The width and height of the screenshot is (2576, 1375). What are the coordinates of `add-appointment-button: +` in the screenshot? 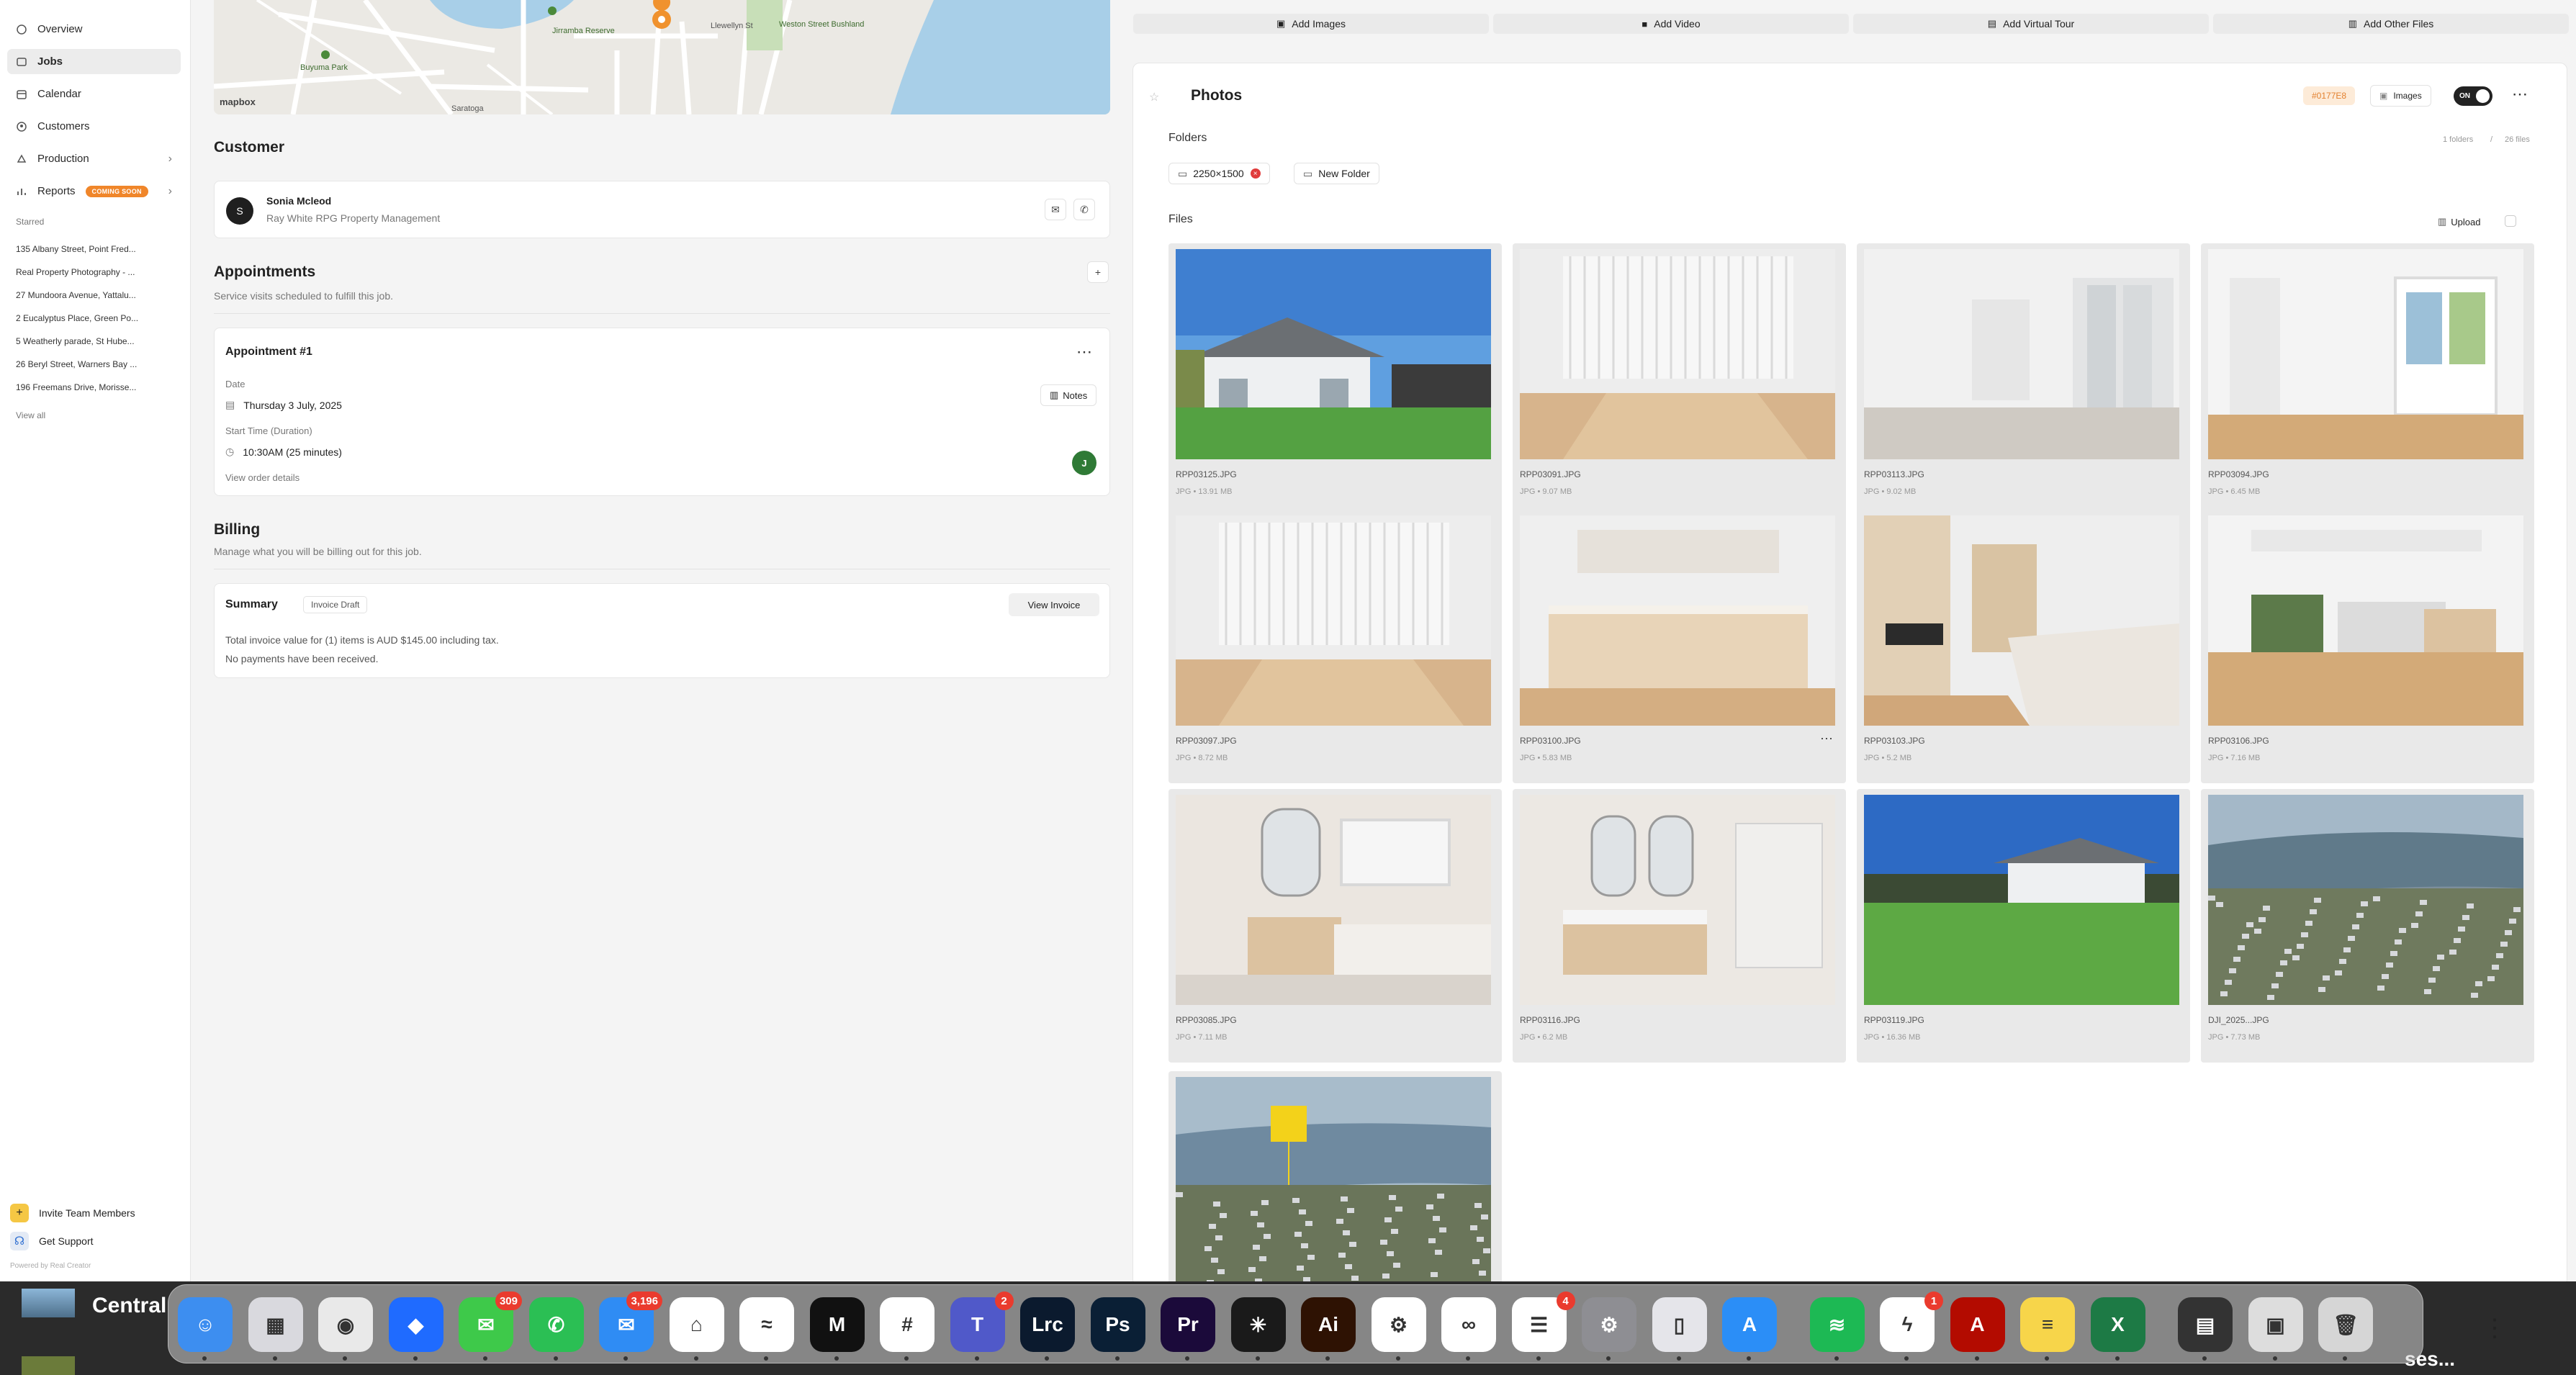 It's located at (1098, 272).